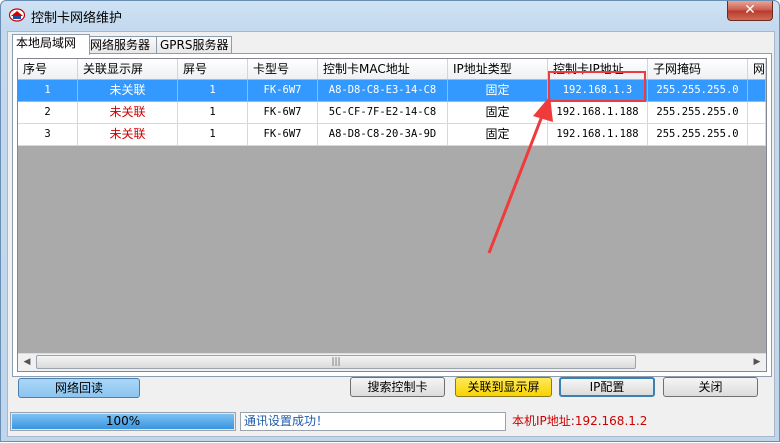  What do you see at coordinates (383, 91) in the screenshot?
I see `row-mac: A8-D8-C8-E3-14-C8` at bounding box center [383, 91].